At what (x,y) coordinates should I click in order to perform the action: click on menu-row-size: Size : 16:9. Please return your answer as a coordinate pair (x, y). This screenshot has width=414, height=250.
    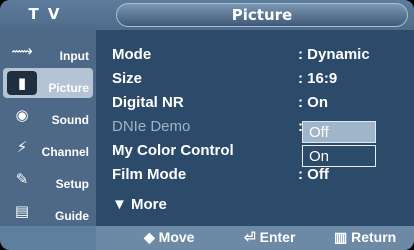
    Looking at the image, I should click on (262, 82).